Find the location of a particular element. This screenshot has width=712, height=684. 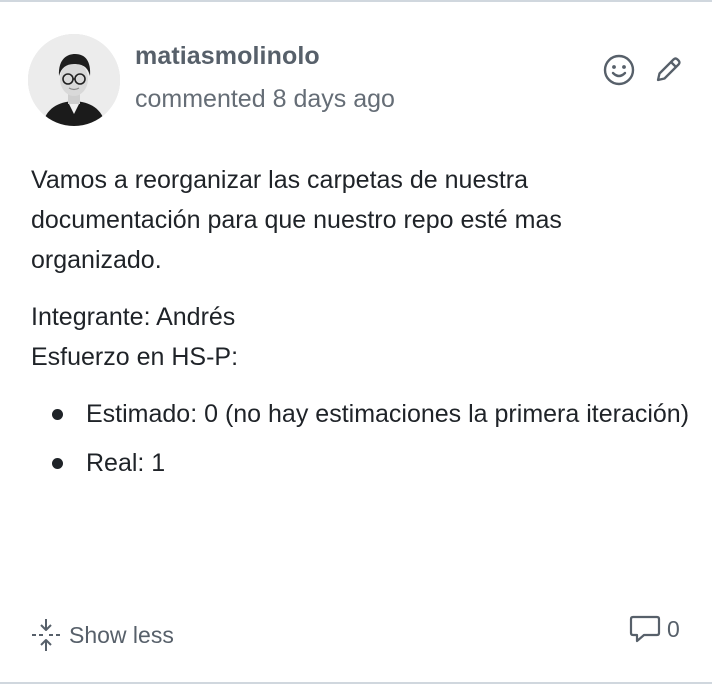

comment-action: commented is located at coordinates (200, 99).